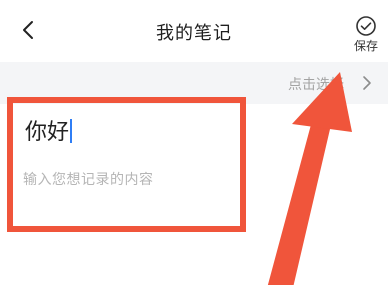 Image resolution: width=388 pixels, height=285 pixels. Describe the element at coordinates (367, 83) in the screenshot. I see `chevron-right-icon` at that location.